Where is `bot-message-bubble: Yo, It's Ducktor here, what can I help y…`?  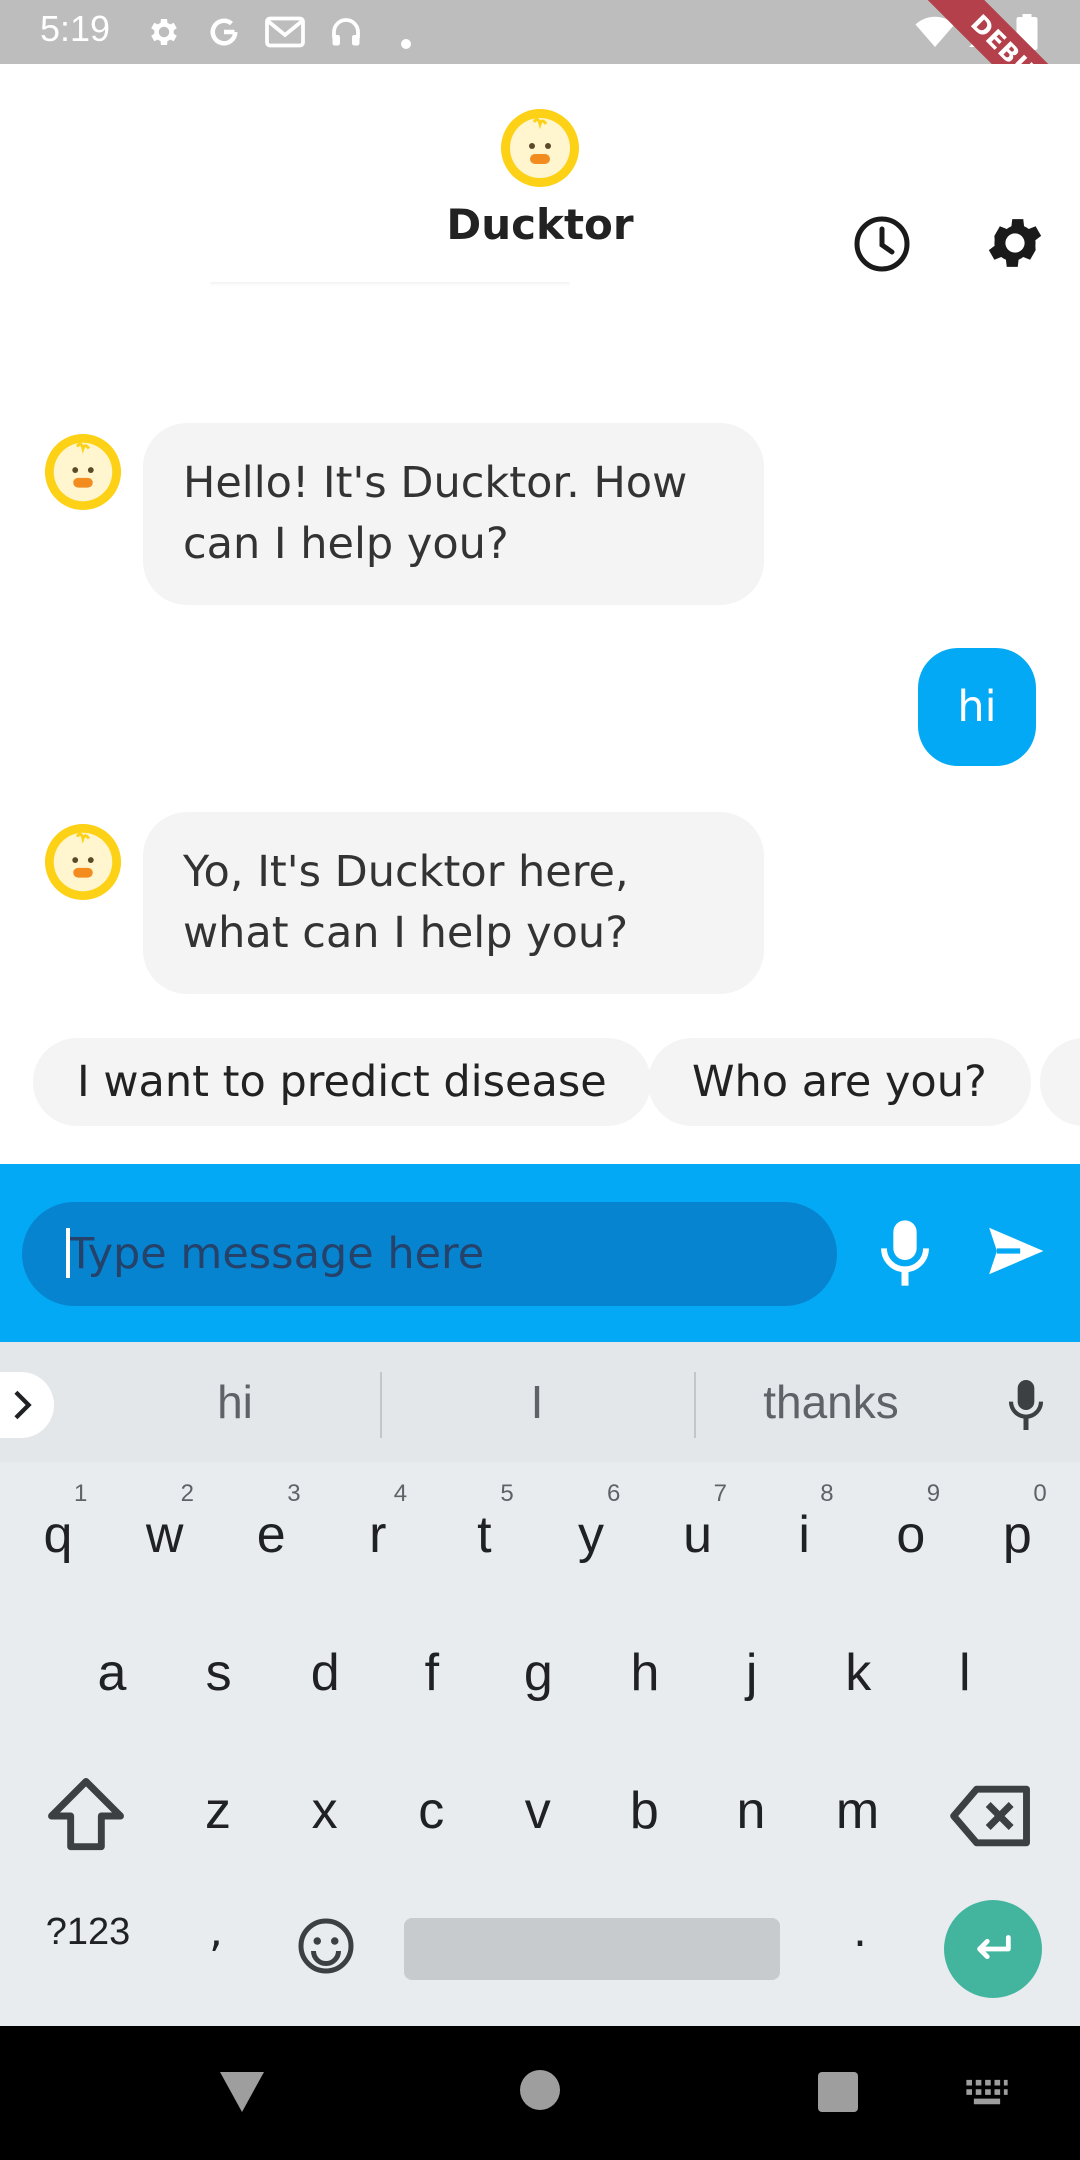 bot-message-bubble: Yo, It's Ducktor here, what can I help y… is located at coordinates (453, 903).